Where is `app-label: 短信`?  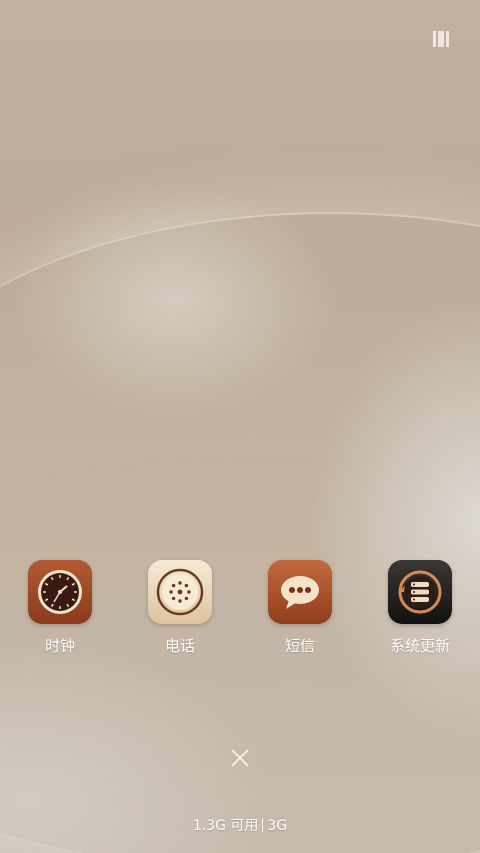
app-label: 短信 is located at coordinates (299, 646).